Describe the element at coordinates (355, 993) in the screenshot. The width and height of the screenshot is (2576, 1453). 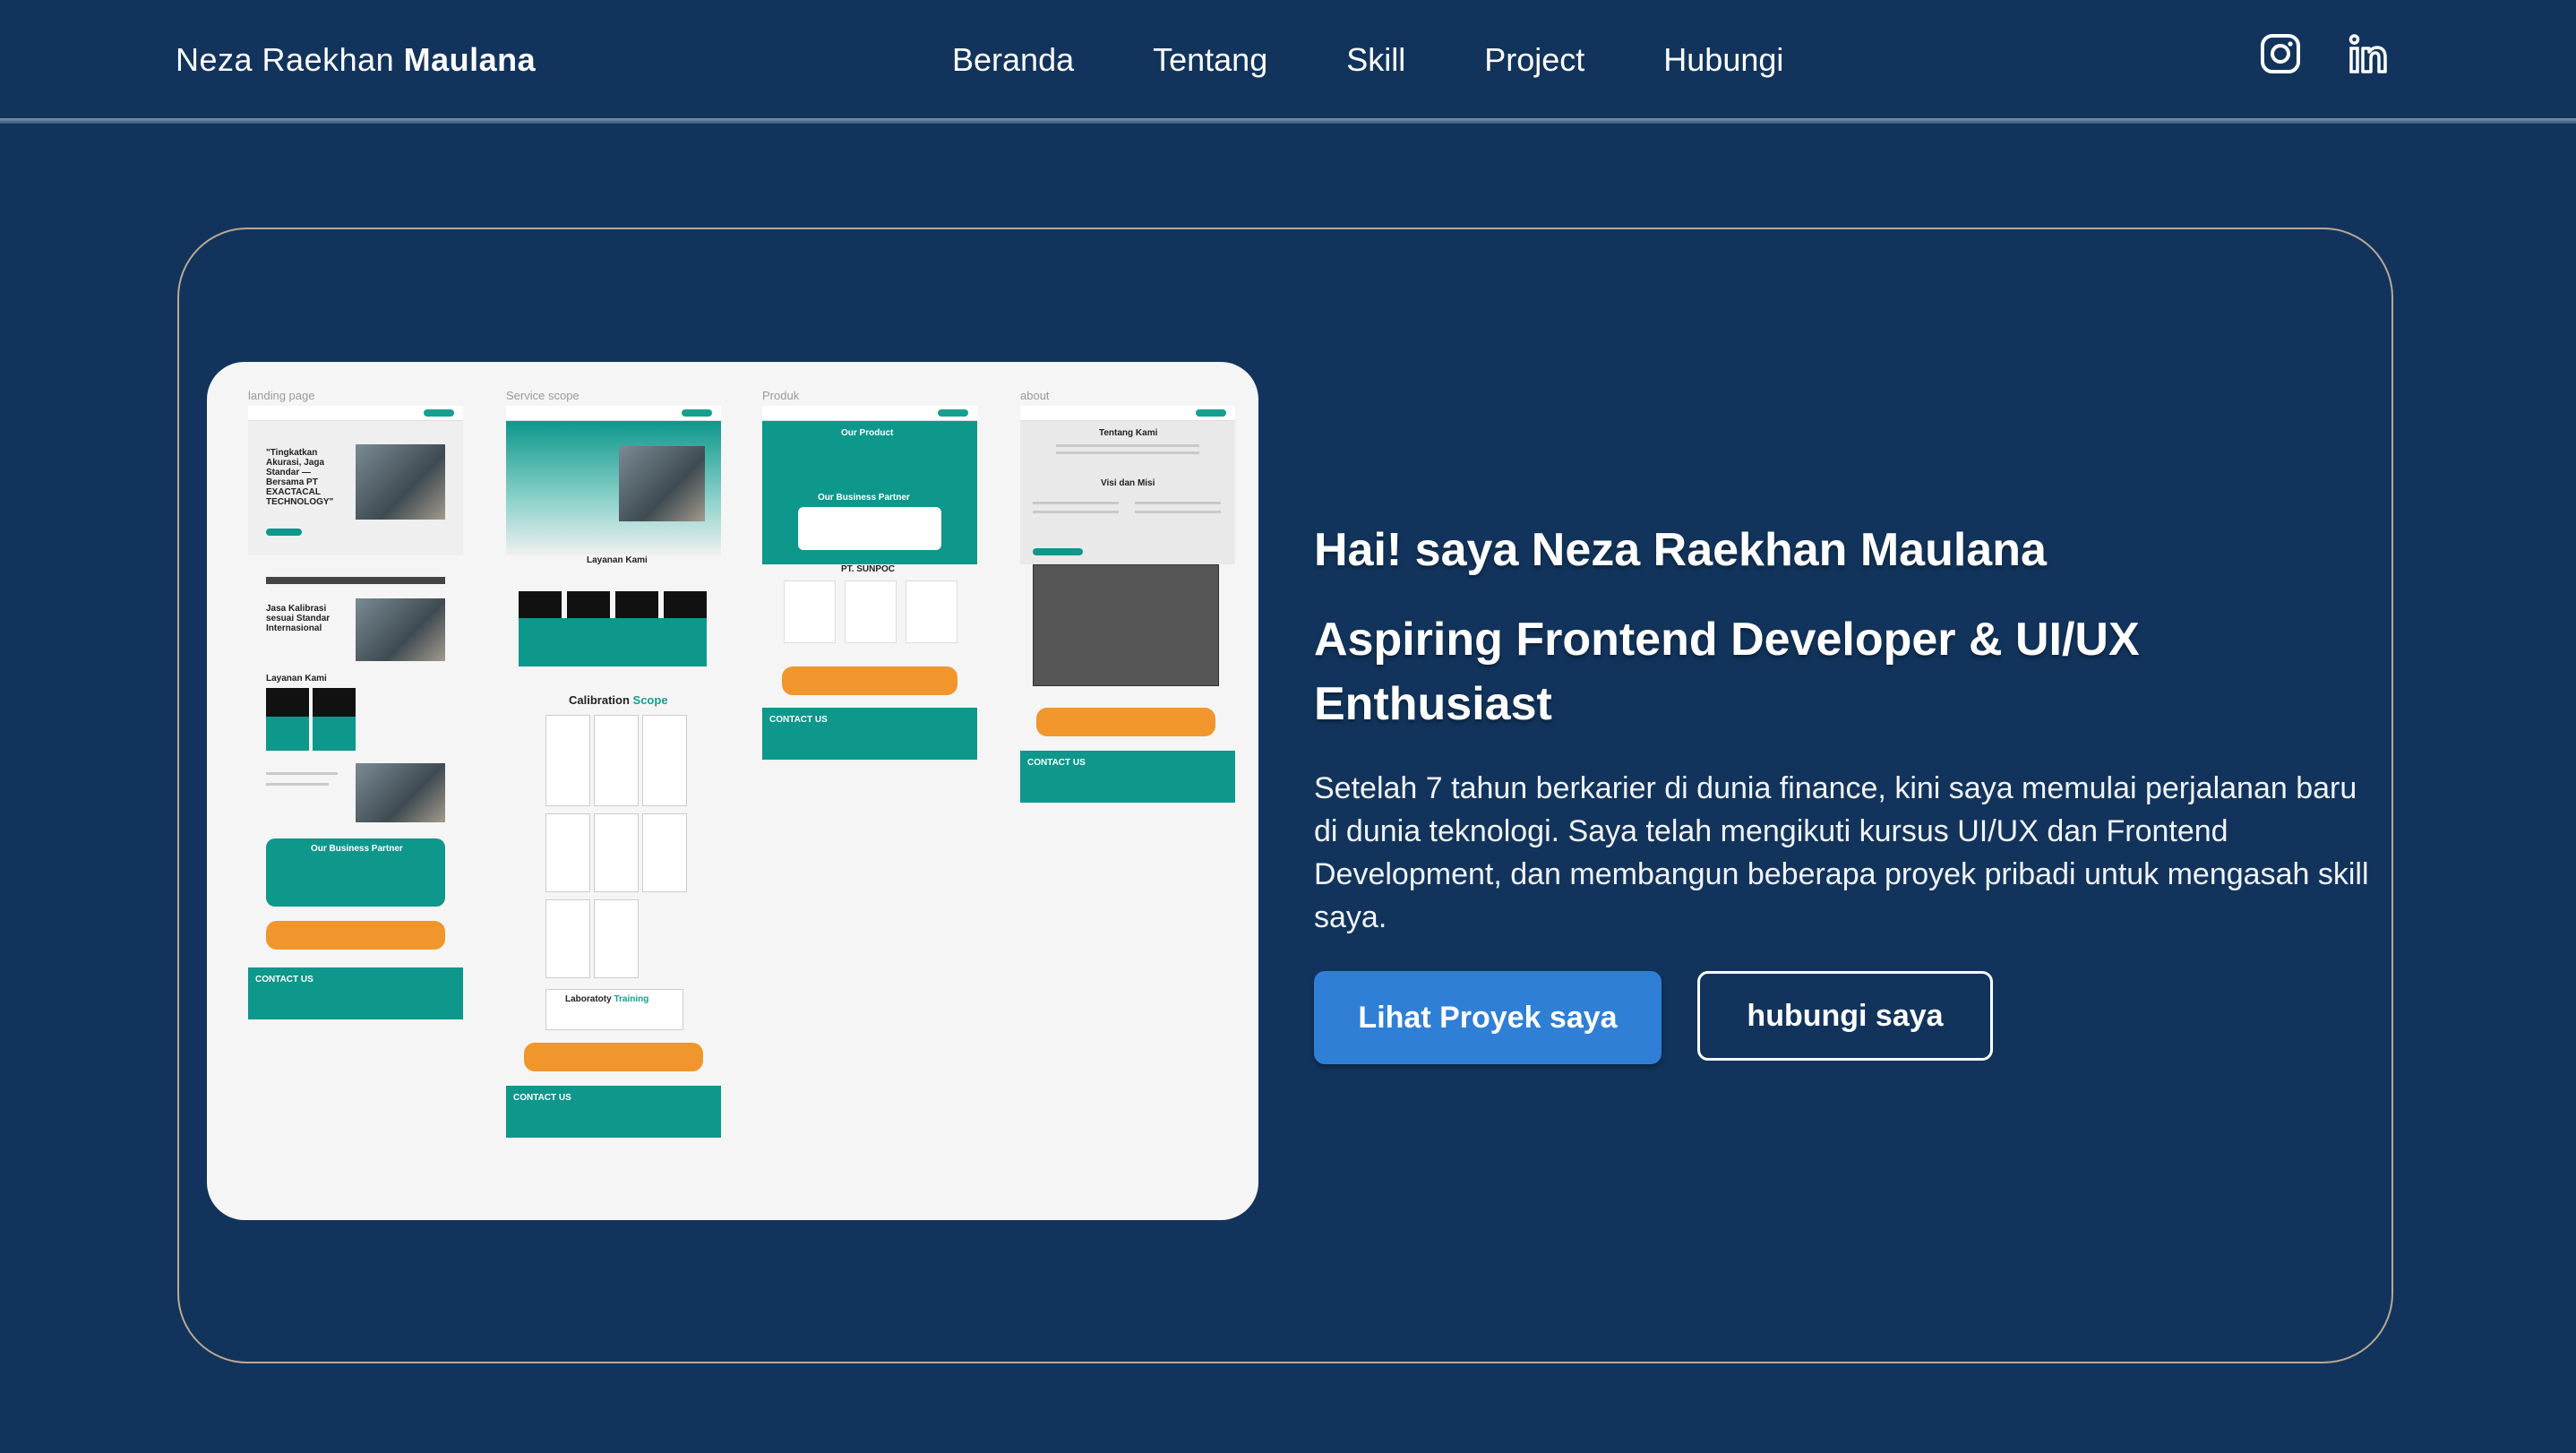
I see `preview-footer: CONTACT US` at that location.